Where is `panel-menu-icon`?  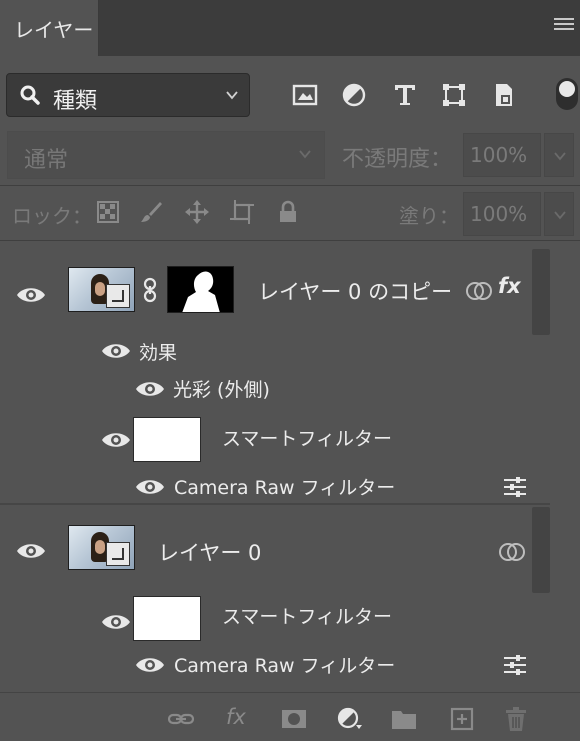 panel-menu-icon is located at coordinates (564, 26).